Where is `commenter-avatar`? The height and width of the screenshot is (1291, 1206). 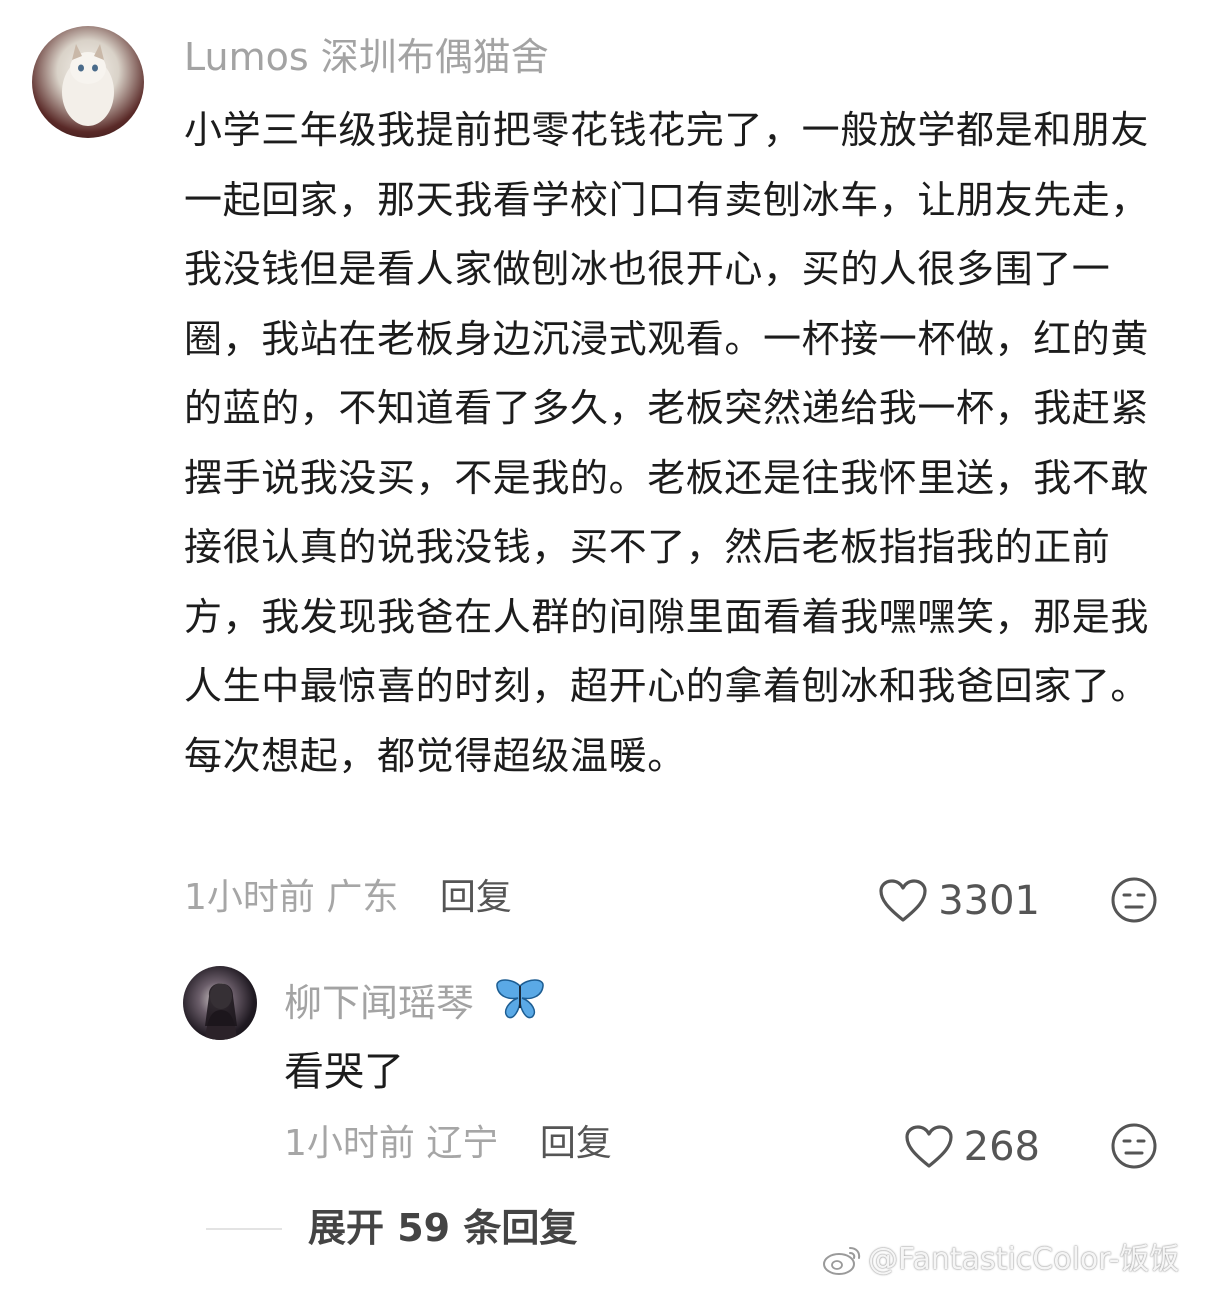 commenter-avatar is located at coordinates (88, 82).